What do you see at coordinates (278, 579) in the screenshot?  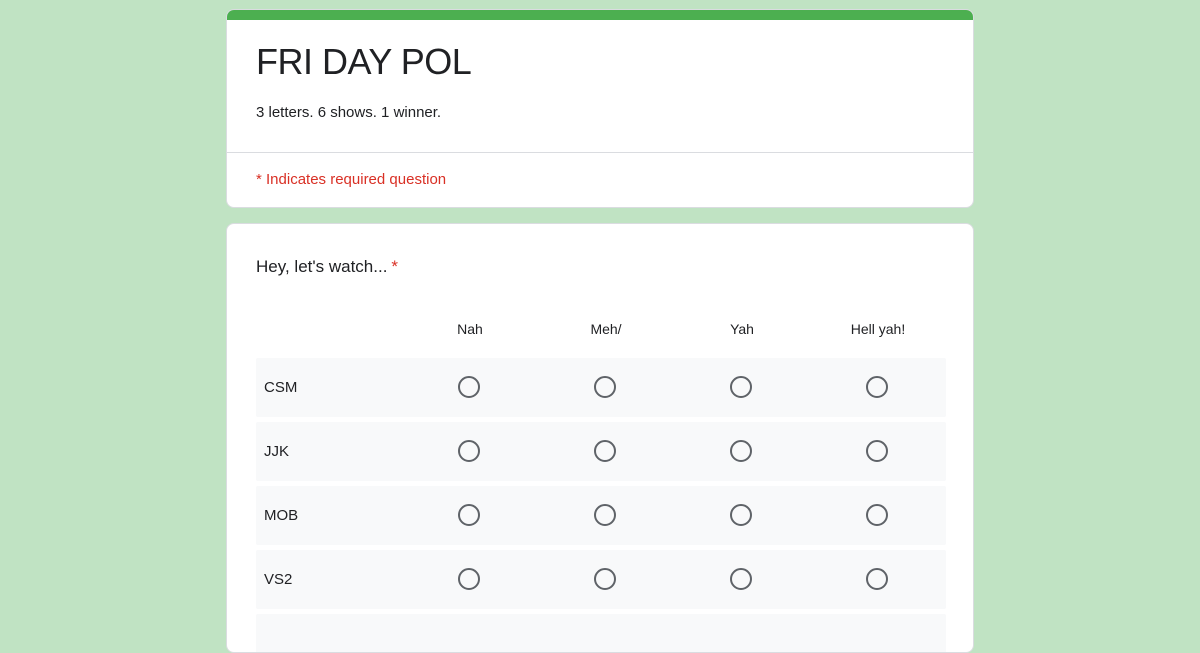 I see `row-label: VS2` at bounding box center [278, 579].